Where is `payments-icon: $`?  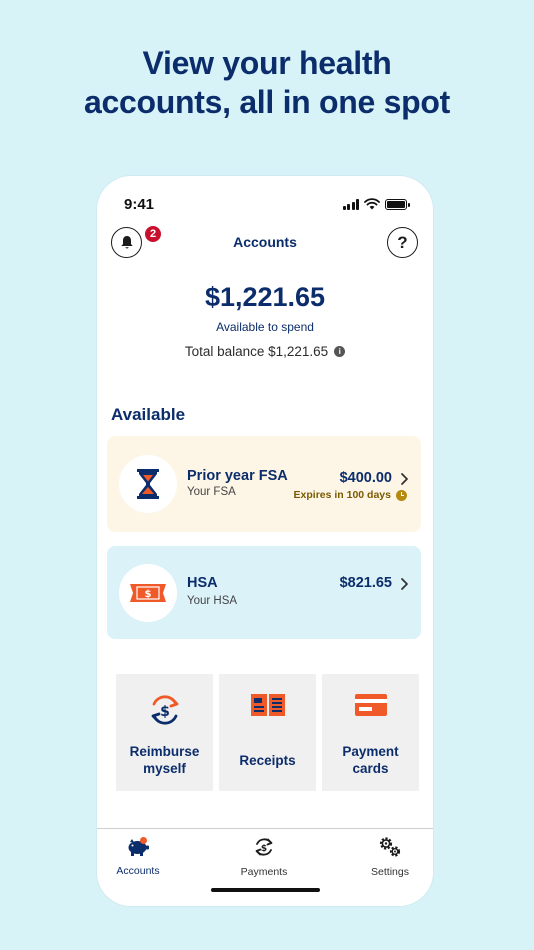 payments-icon: $ is located at coordinates (264, 847).